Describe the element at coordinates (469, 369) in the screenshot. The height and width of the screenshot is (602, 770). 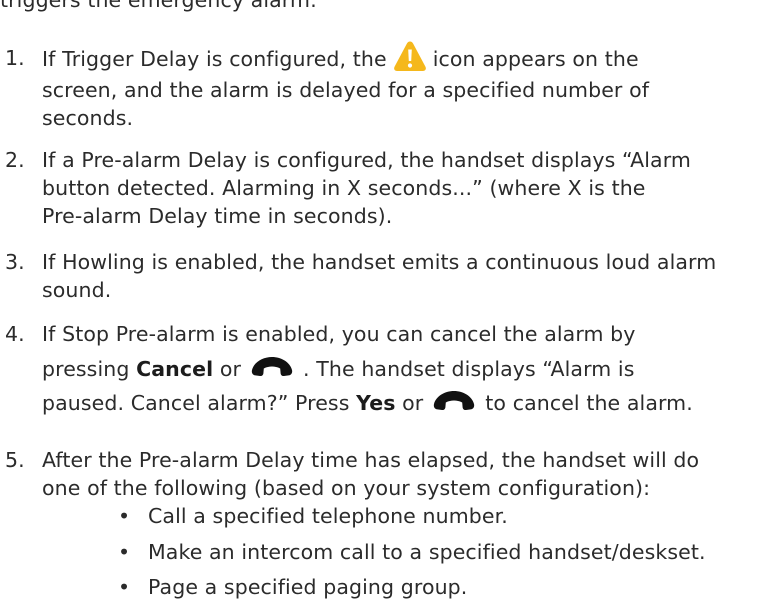
I see `step-text: . The handset displays “Alarm is` at that location.